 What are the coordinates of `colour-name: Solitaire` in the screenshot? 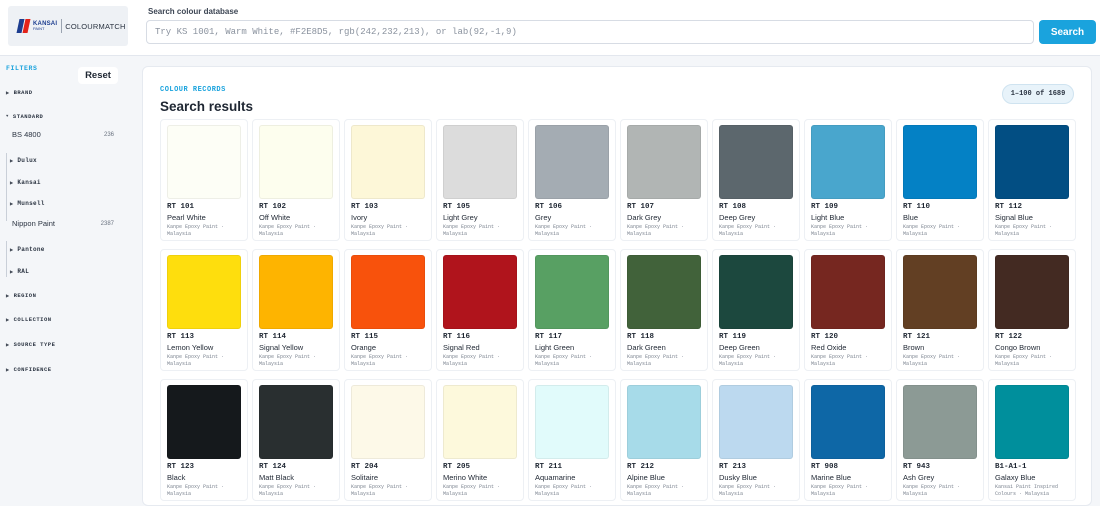 It's located at (365, 477).